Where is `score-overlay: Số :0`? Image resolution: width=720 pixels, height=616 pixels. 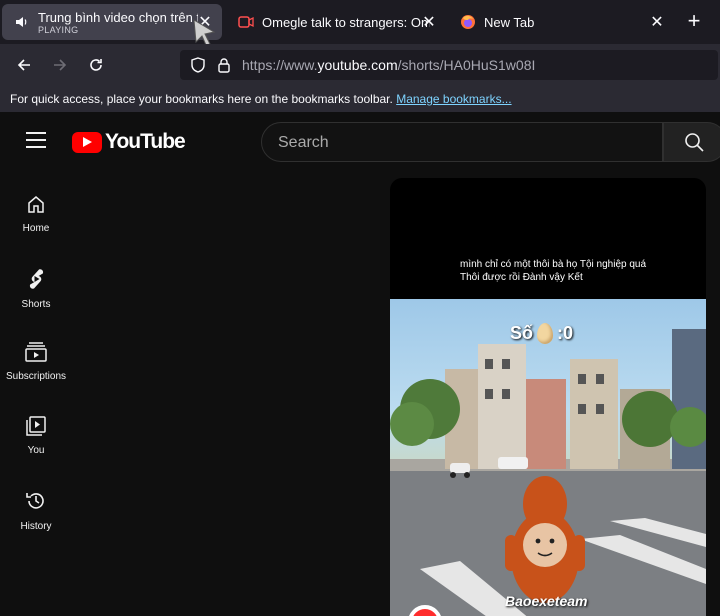 score-overlay: Số :0 is located at coordinates (541, 333).